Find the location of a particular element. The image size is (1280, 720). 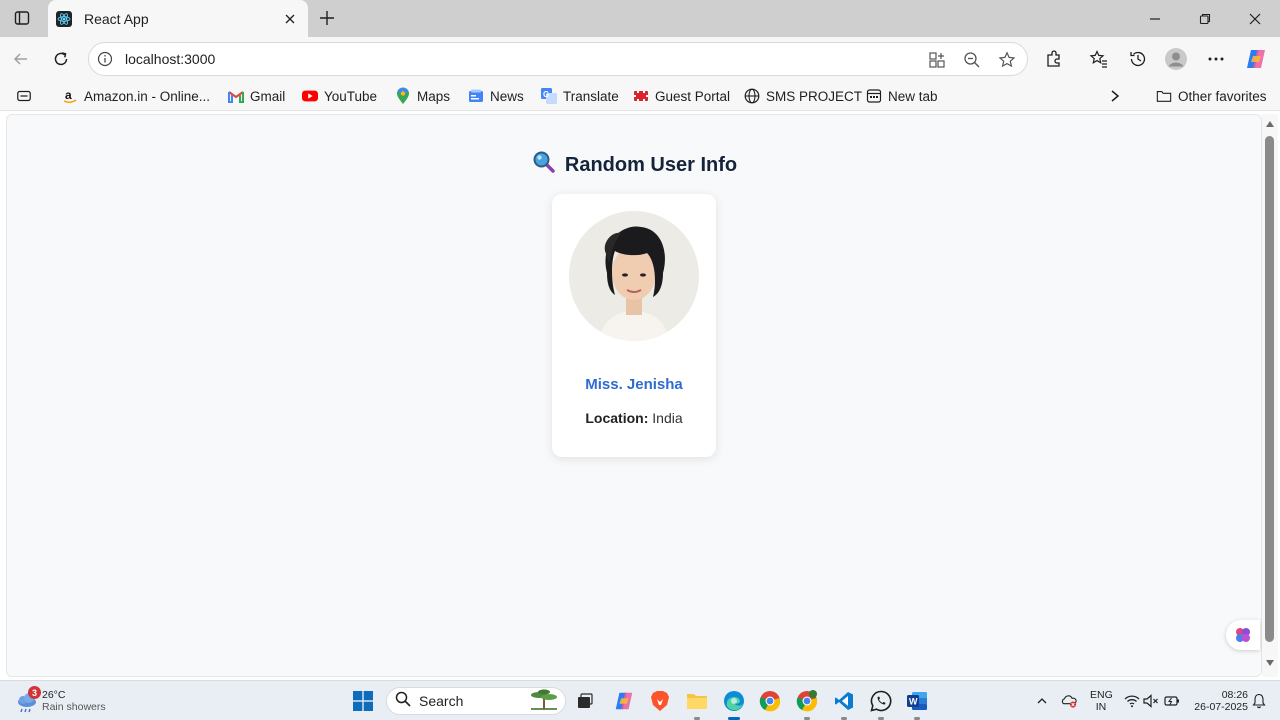

search-highlight-icon is located at coordinates (544, 701).